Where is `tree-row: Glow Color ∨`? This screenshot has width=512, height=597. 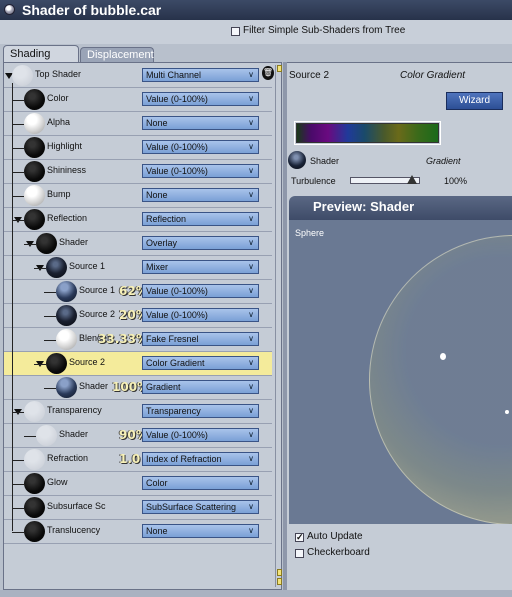
tree-row: Glow Color ∨ is located at coordinates (138, 484).